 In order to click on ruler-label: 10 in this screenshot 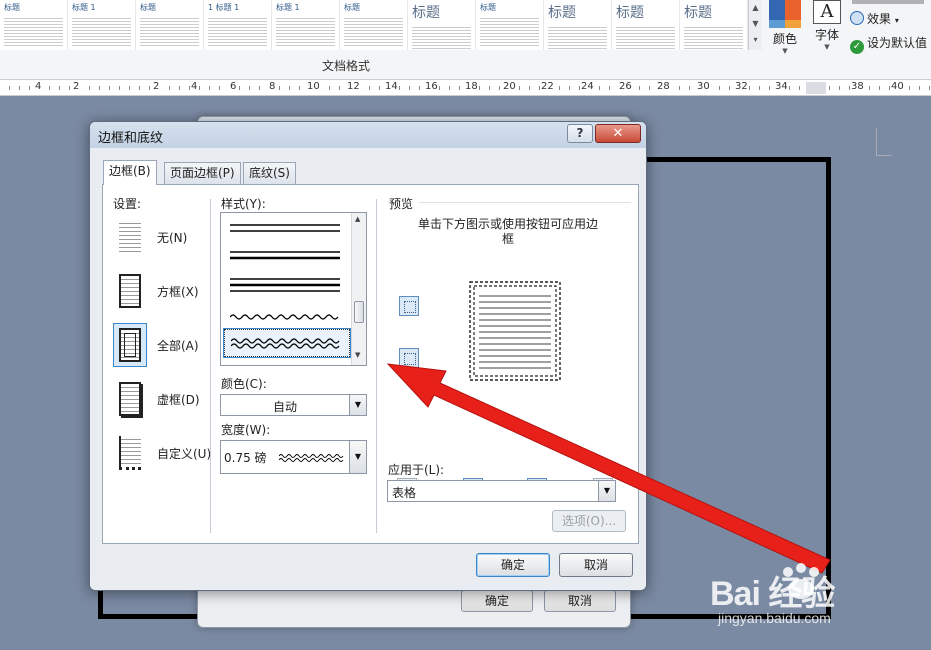, I will do `click(313, 87)`.